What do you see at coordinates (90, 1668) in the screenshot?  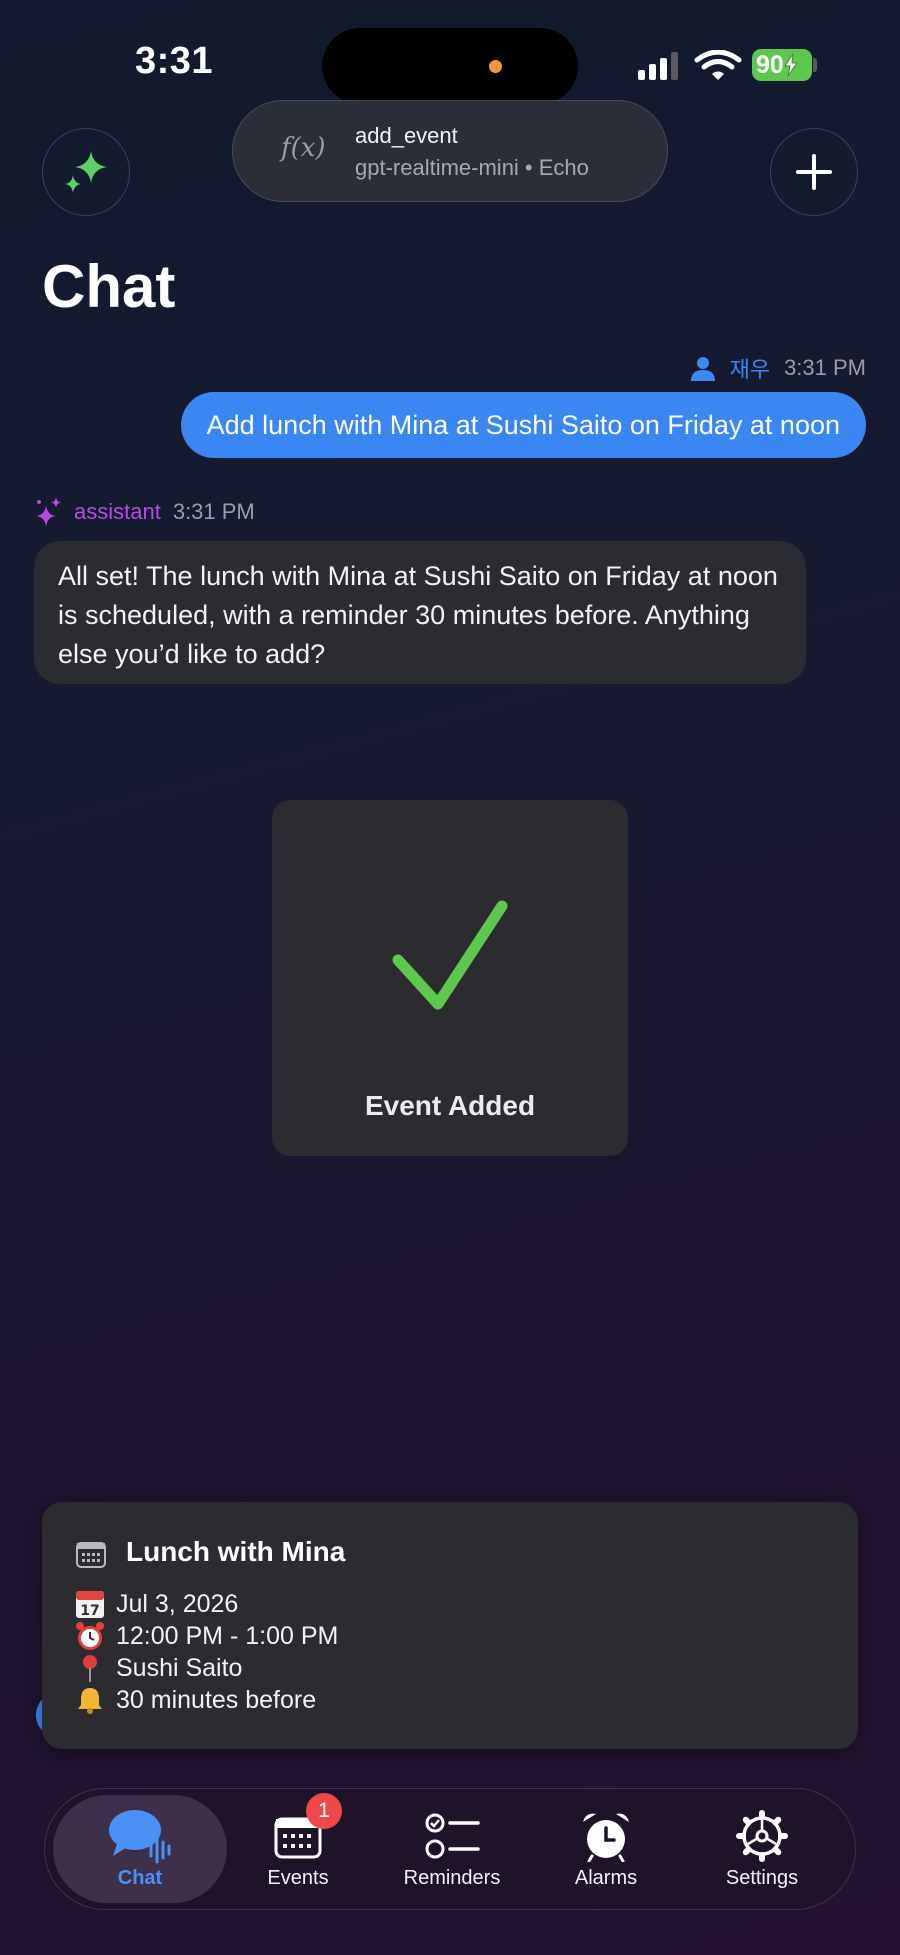 I see `pushpin-icon` at bounding box center [90, 1668].